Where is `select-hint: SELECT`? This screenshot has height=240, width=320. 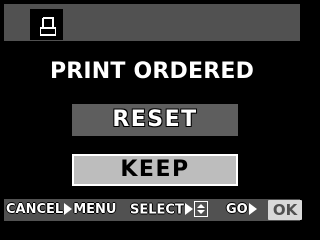 select-hint: SELECT is located at coordinates (169, 210).